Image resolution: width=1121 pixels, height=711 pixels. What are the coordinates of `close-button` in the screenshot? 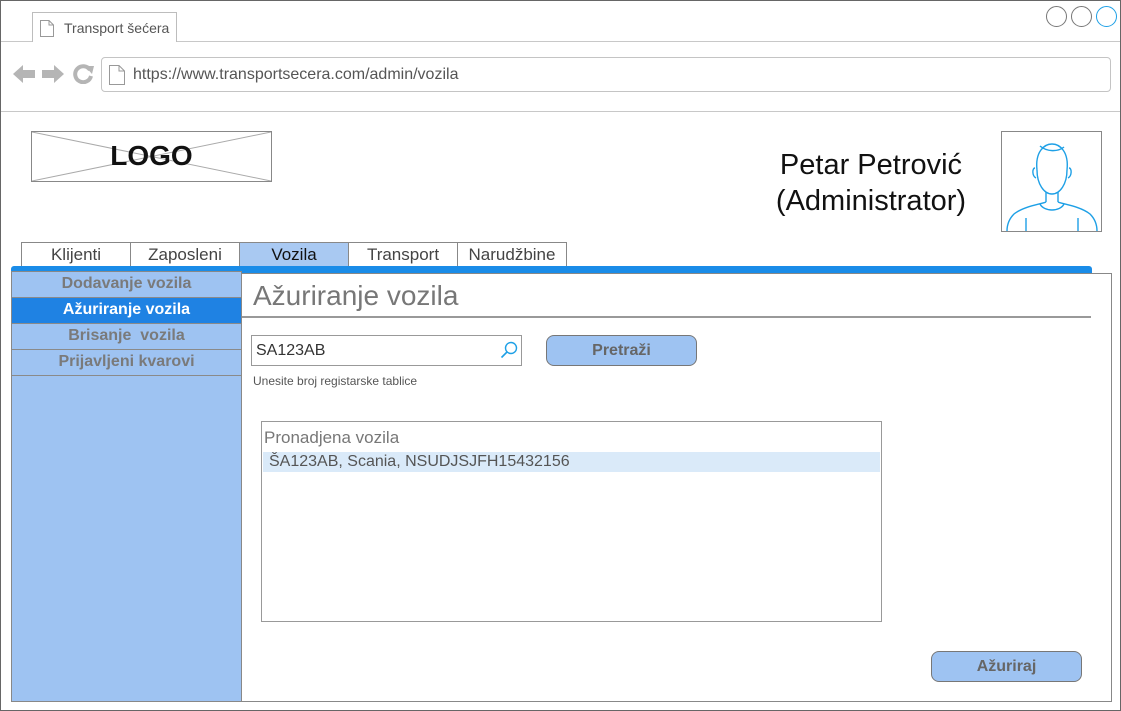 It's located at (1106, 16).